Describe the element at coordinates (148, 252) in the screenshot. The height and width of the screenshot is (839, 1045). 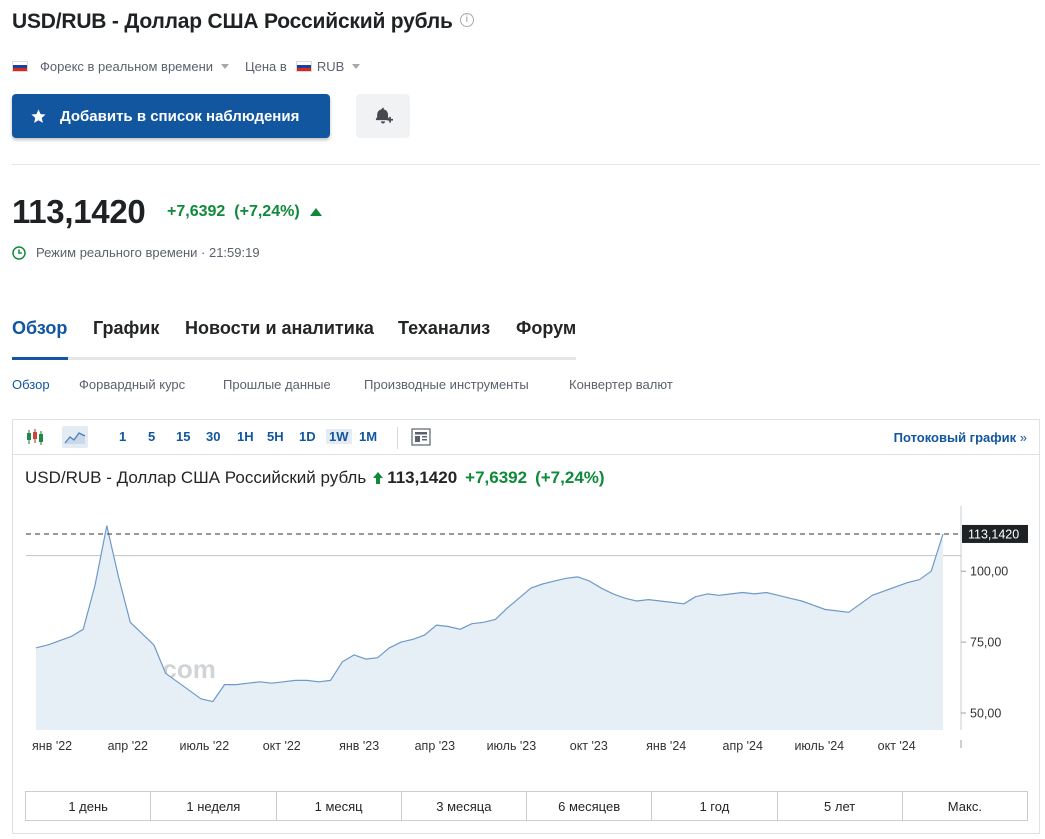
I see `realtime-text: Режим реального времени · 21:59:19` at that location.